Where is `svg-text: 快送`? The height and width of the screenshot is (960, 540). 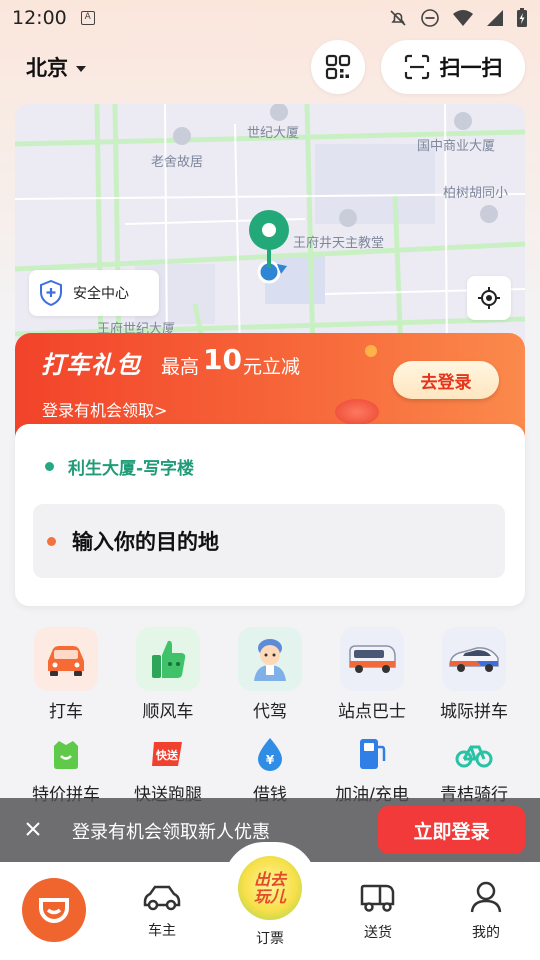 svg-text: 快送 is located at coordinates (167, 755).